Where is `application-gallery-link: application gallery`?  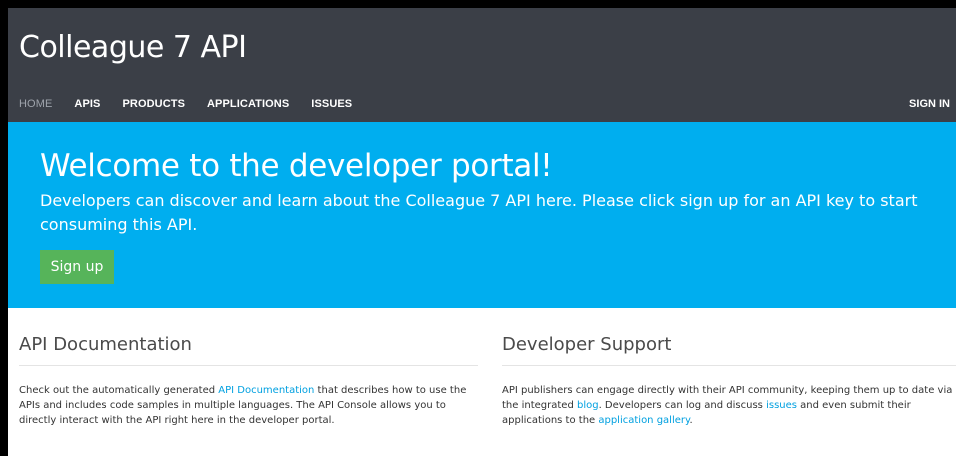 application-gallery-link: application gallery is located at coordinates (643, 420).